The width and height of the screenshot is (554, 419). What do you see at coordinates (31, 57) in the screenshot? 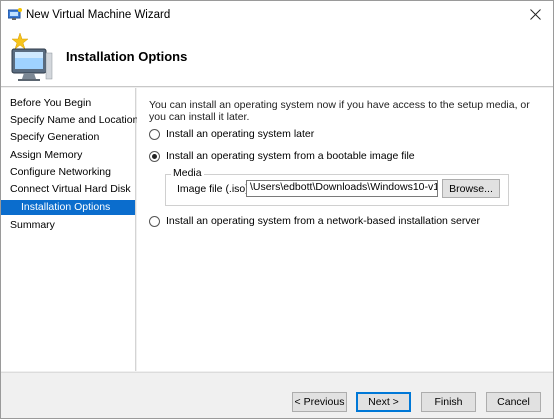
I see `wizard-monitor-sparkle-icon` at bounding box center [31, 57].